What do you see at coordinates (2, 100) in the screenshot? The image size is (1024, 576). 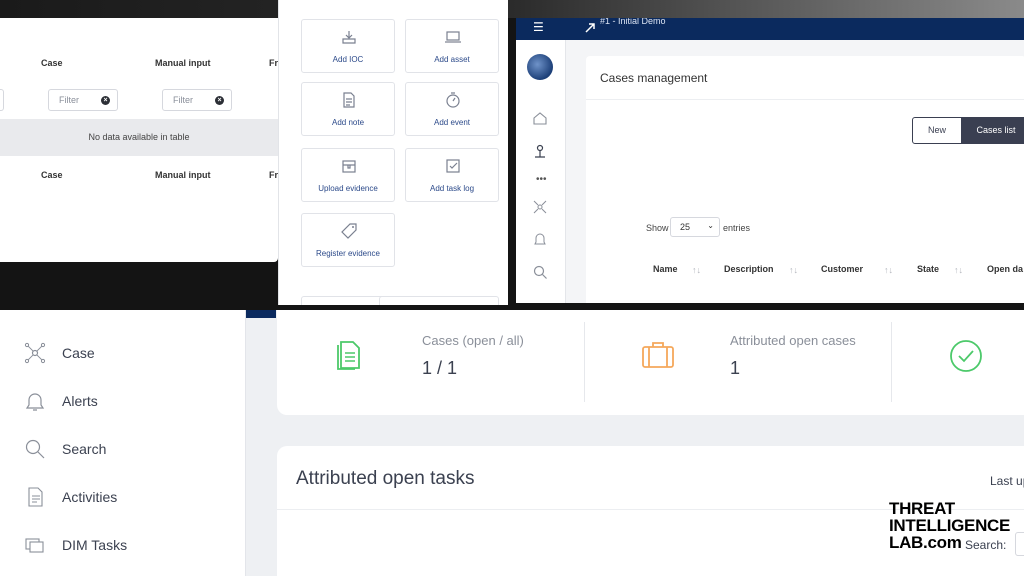 I see `filter-input-partial` at bounding box center [2, 100].